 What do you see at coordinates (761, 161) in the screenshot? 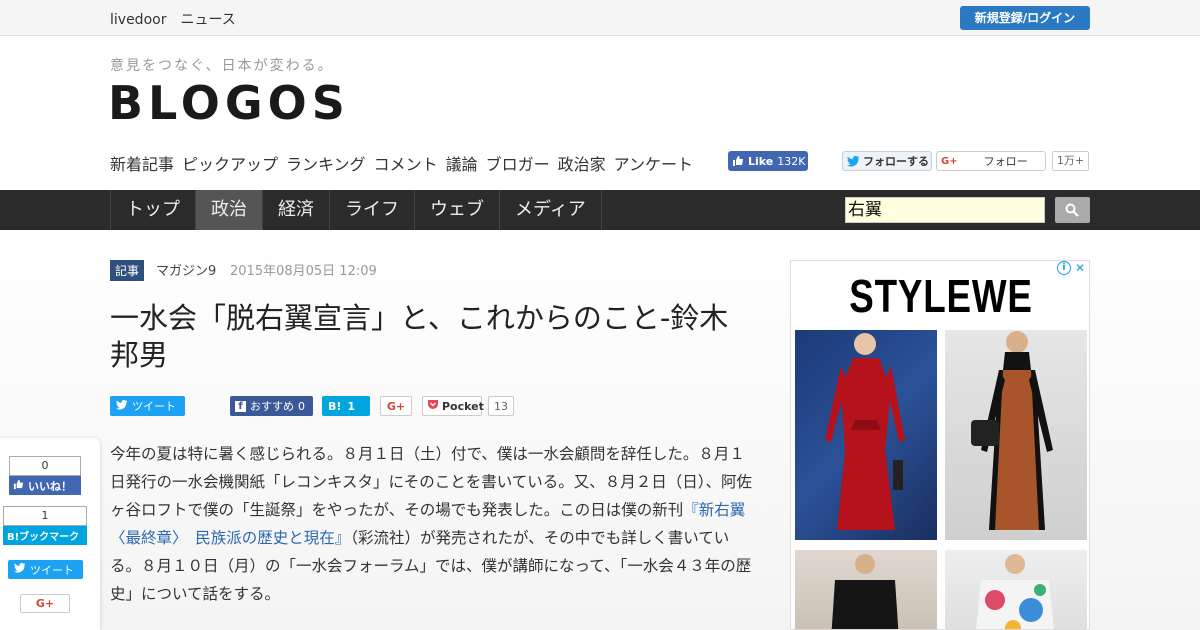
I see `like-label: Like` at bounding box center [761, 161].